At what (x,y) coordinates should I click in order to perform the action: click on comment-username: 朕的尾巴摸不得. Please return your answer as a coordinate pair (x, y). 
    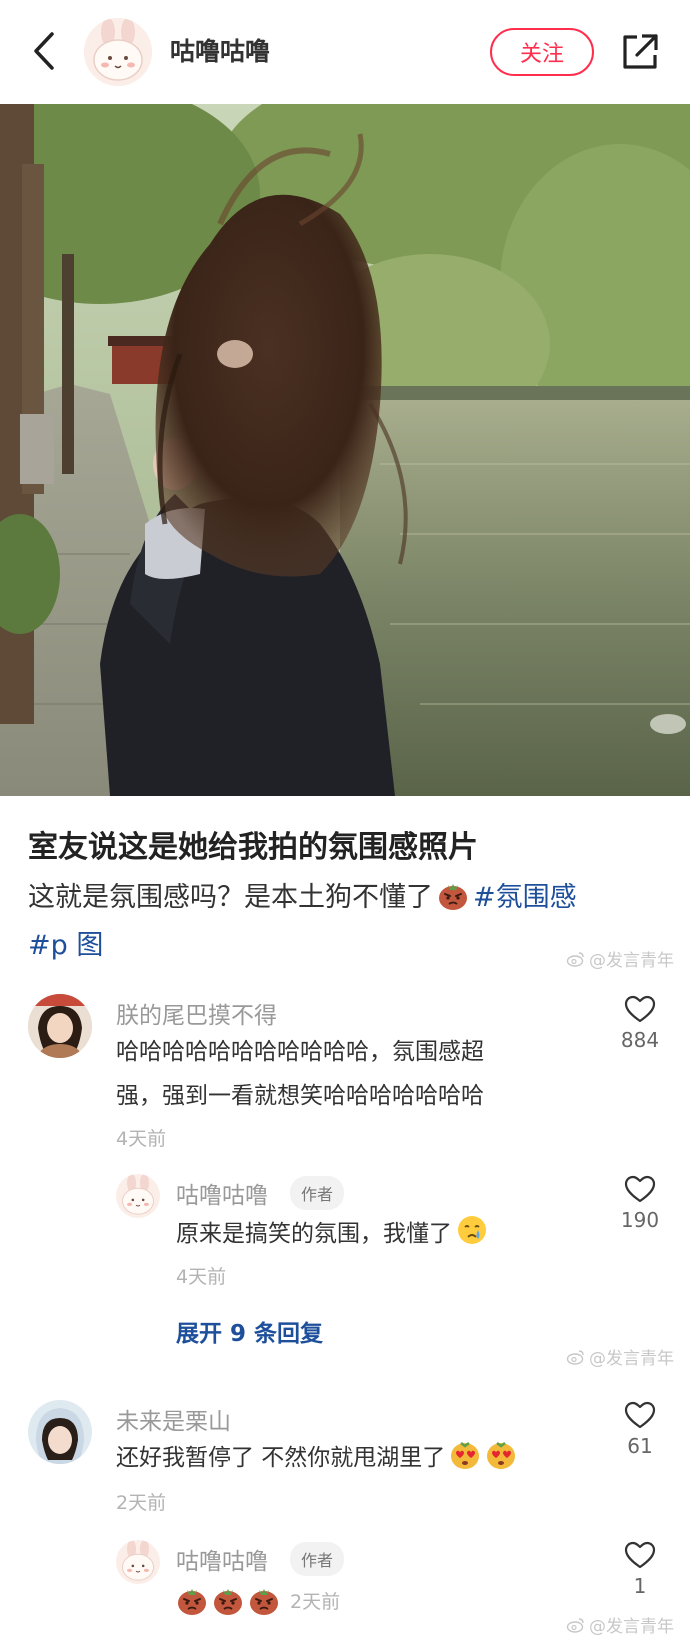
    Looking at the image, I should click on (196, 1013).